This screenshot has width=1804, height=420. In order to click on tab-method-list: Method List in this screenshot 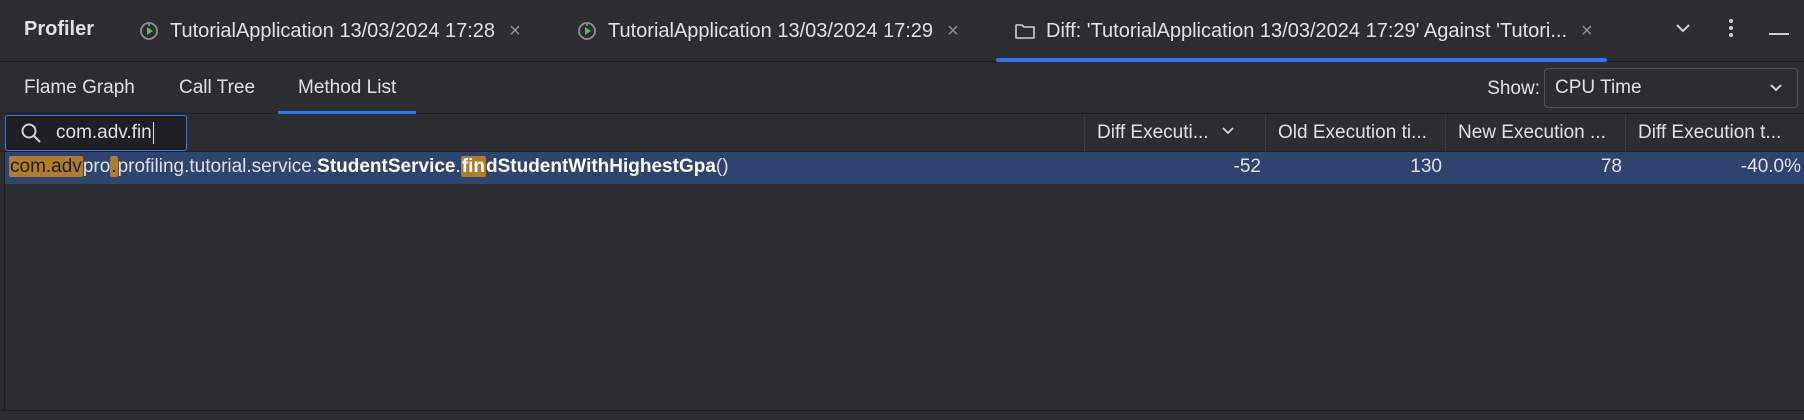, I will do `click(347, 88)`.